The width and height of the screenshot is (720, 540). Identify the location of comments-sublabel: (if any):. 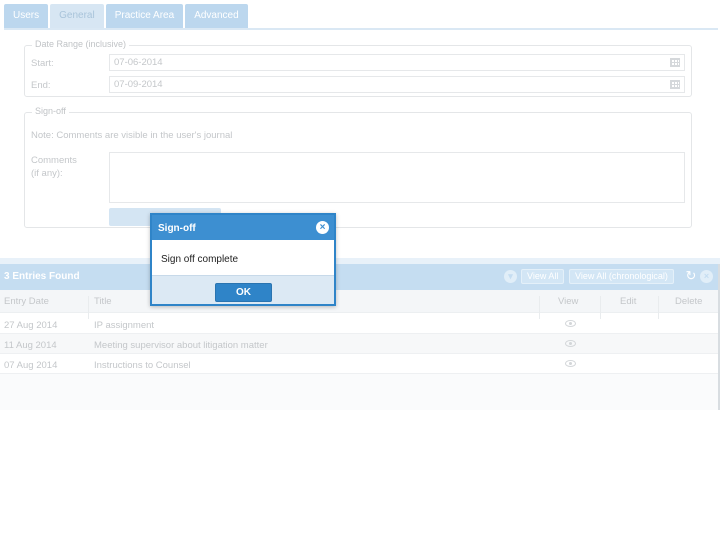
(47, 173).